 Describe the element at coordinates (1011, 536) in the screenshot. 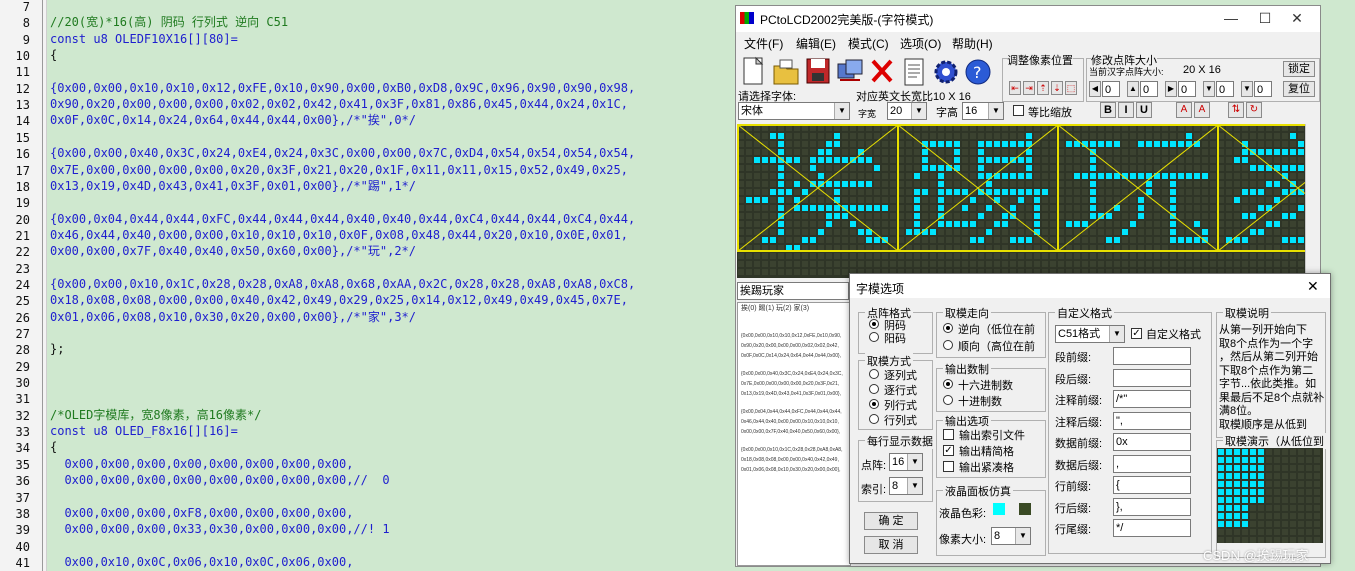

I see `pixel-size-select: 8 ▼` at that location.